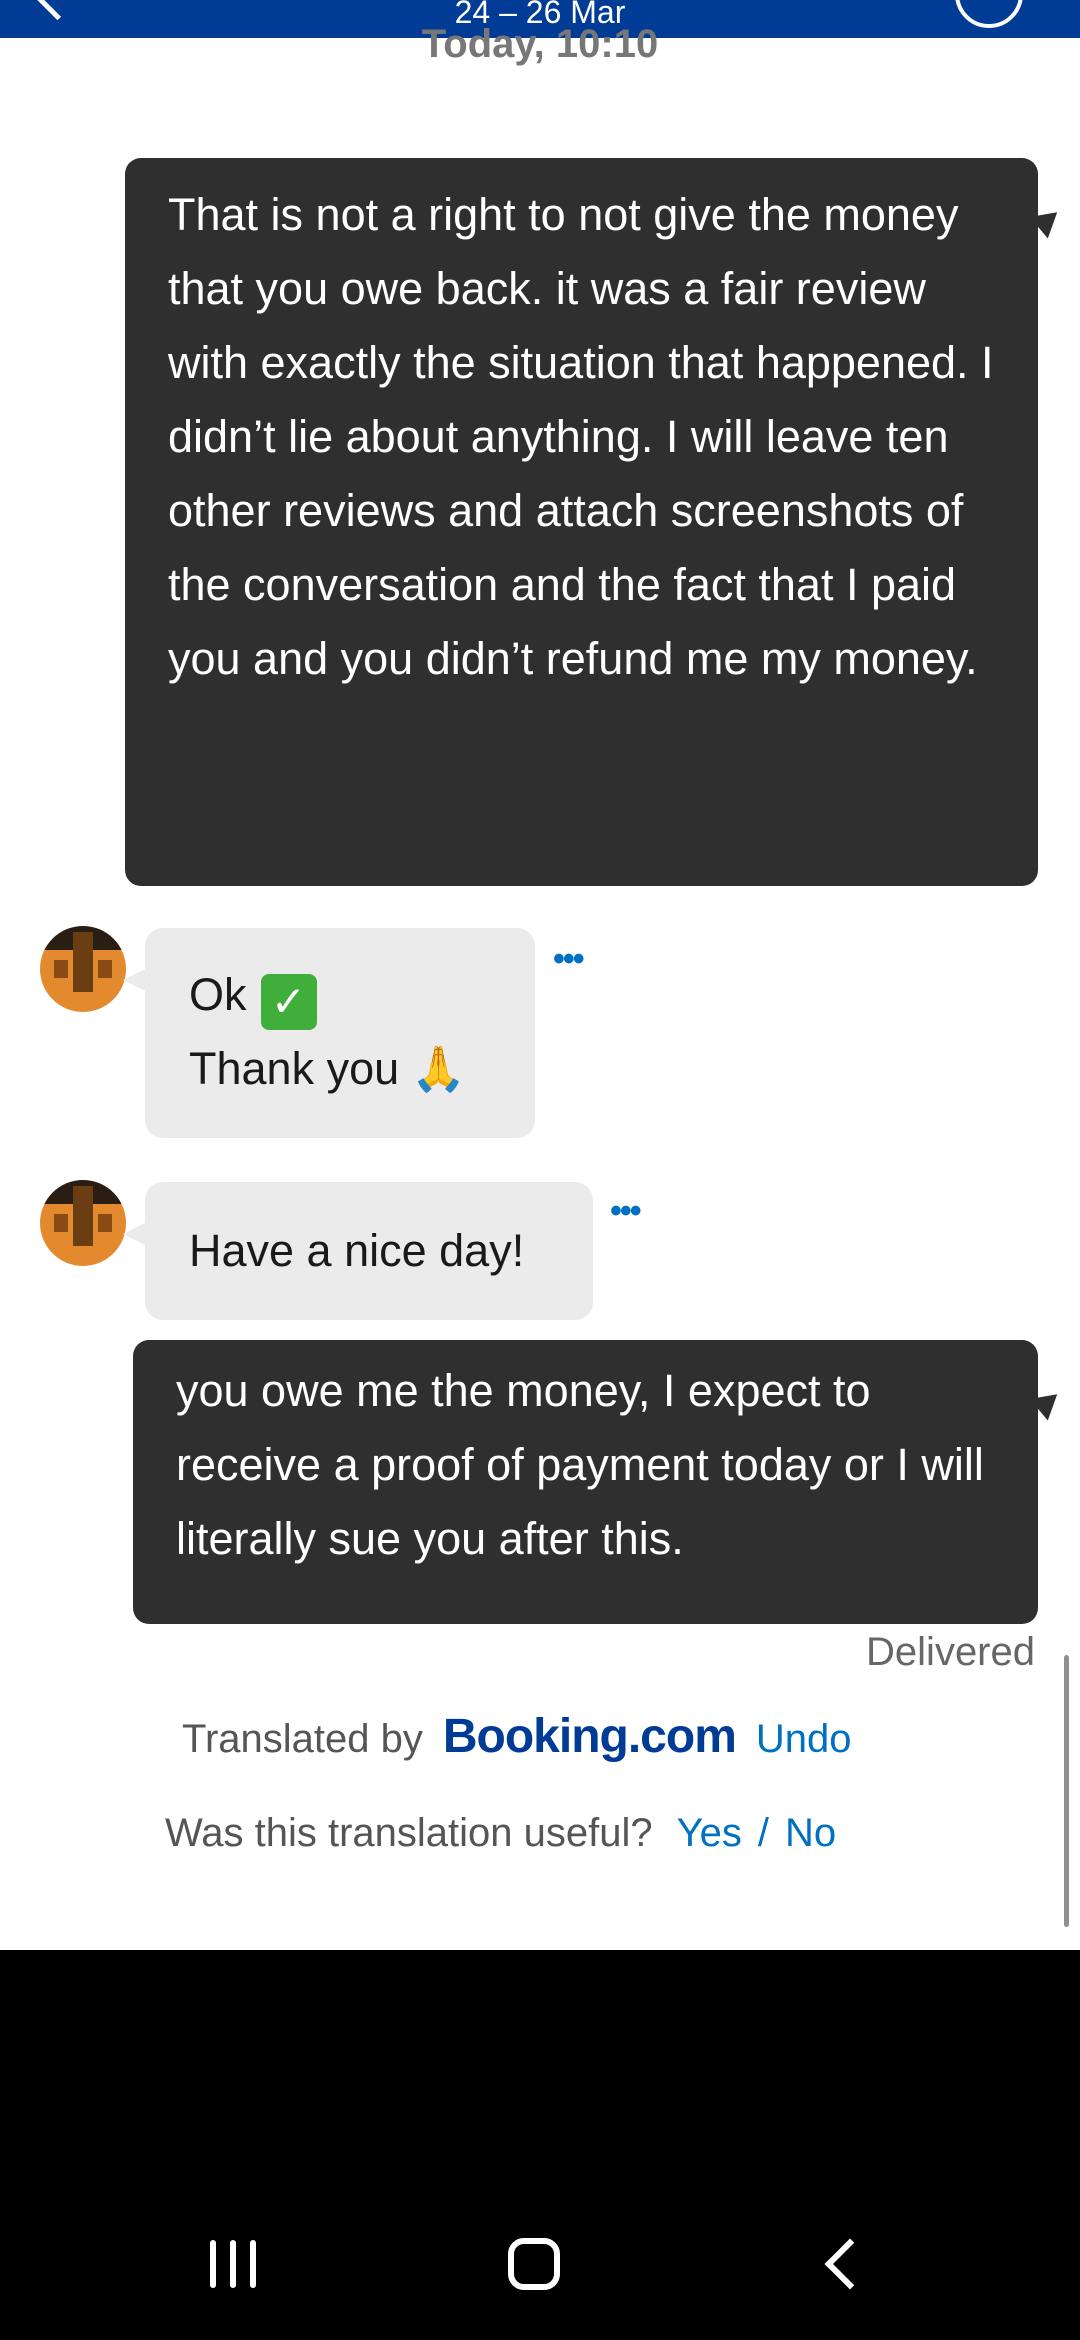 The image size is (1080, 2340). What do you see at coordinates (540, 44) in the screenshot?
I see `conversation-timestamp: Today, 10:10` at bounding box center [540, 44].